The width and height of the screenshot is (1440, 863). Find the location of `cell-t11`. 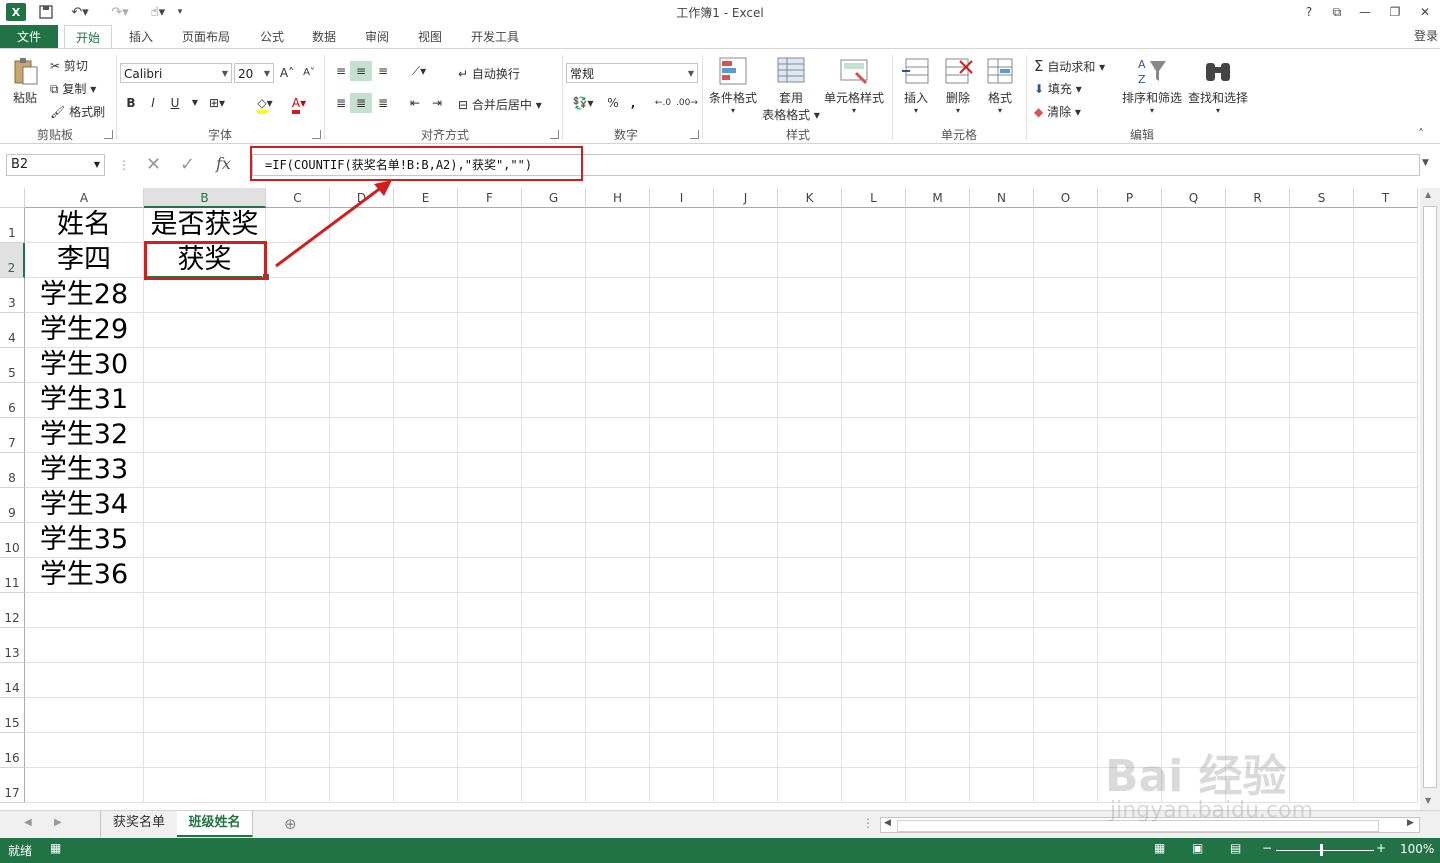

cell-t11 is located at coordinates (1386, 575).